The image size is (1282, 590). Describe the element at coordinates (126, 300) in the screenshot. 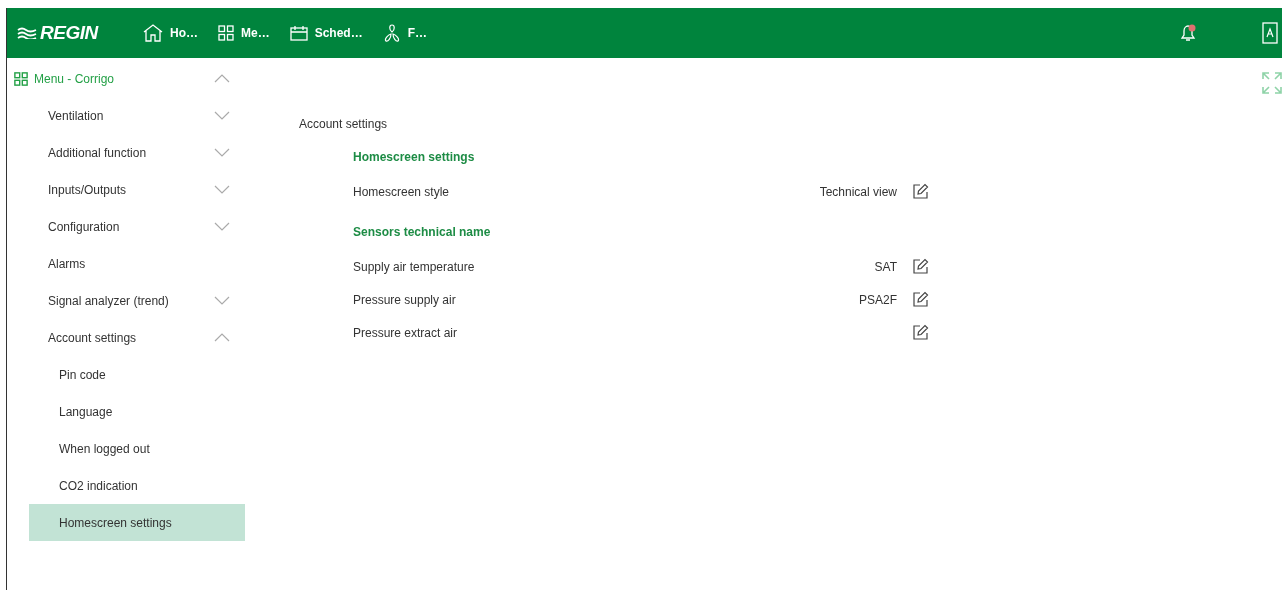

I see `menu-item: Signal analyzer (trend)` at that location.